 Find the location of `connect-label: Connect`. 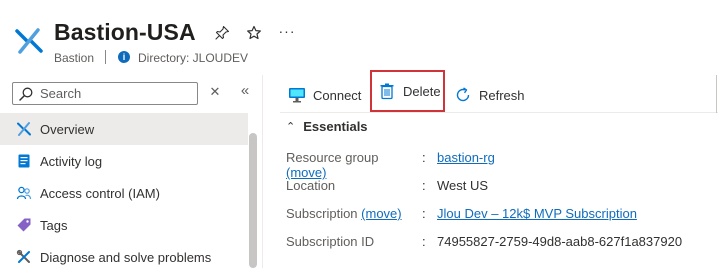

connect-label: Connect is located at coordinates (337, 95).